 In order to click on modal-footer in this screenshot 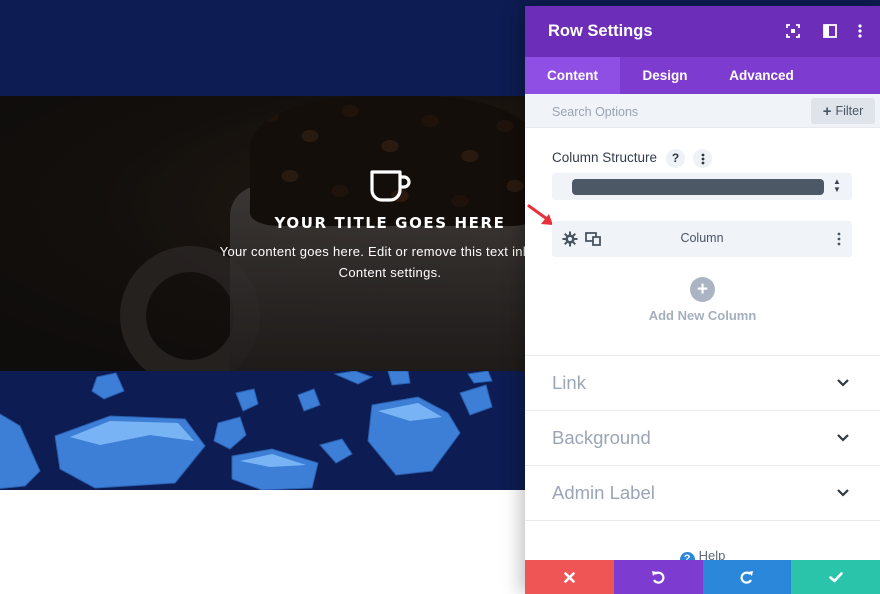, I will do `click(702, 577)`.